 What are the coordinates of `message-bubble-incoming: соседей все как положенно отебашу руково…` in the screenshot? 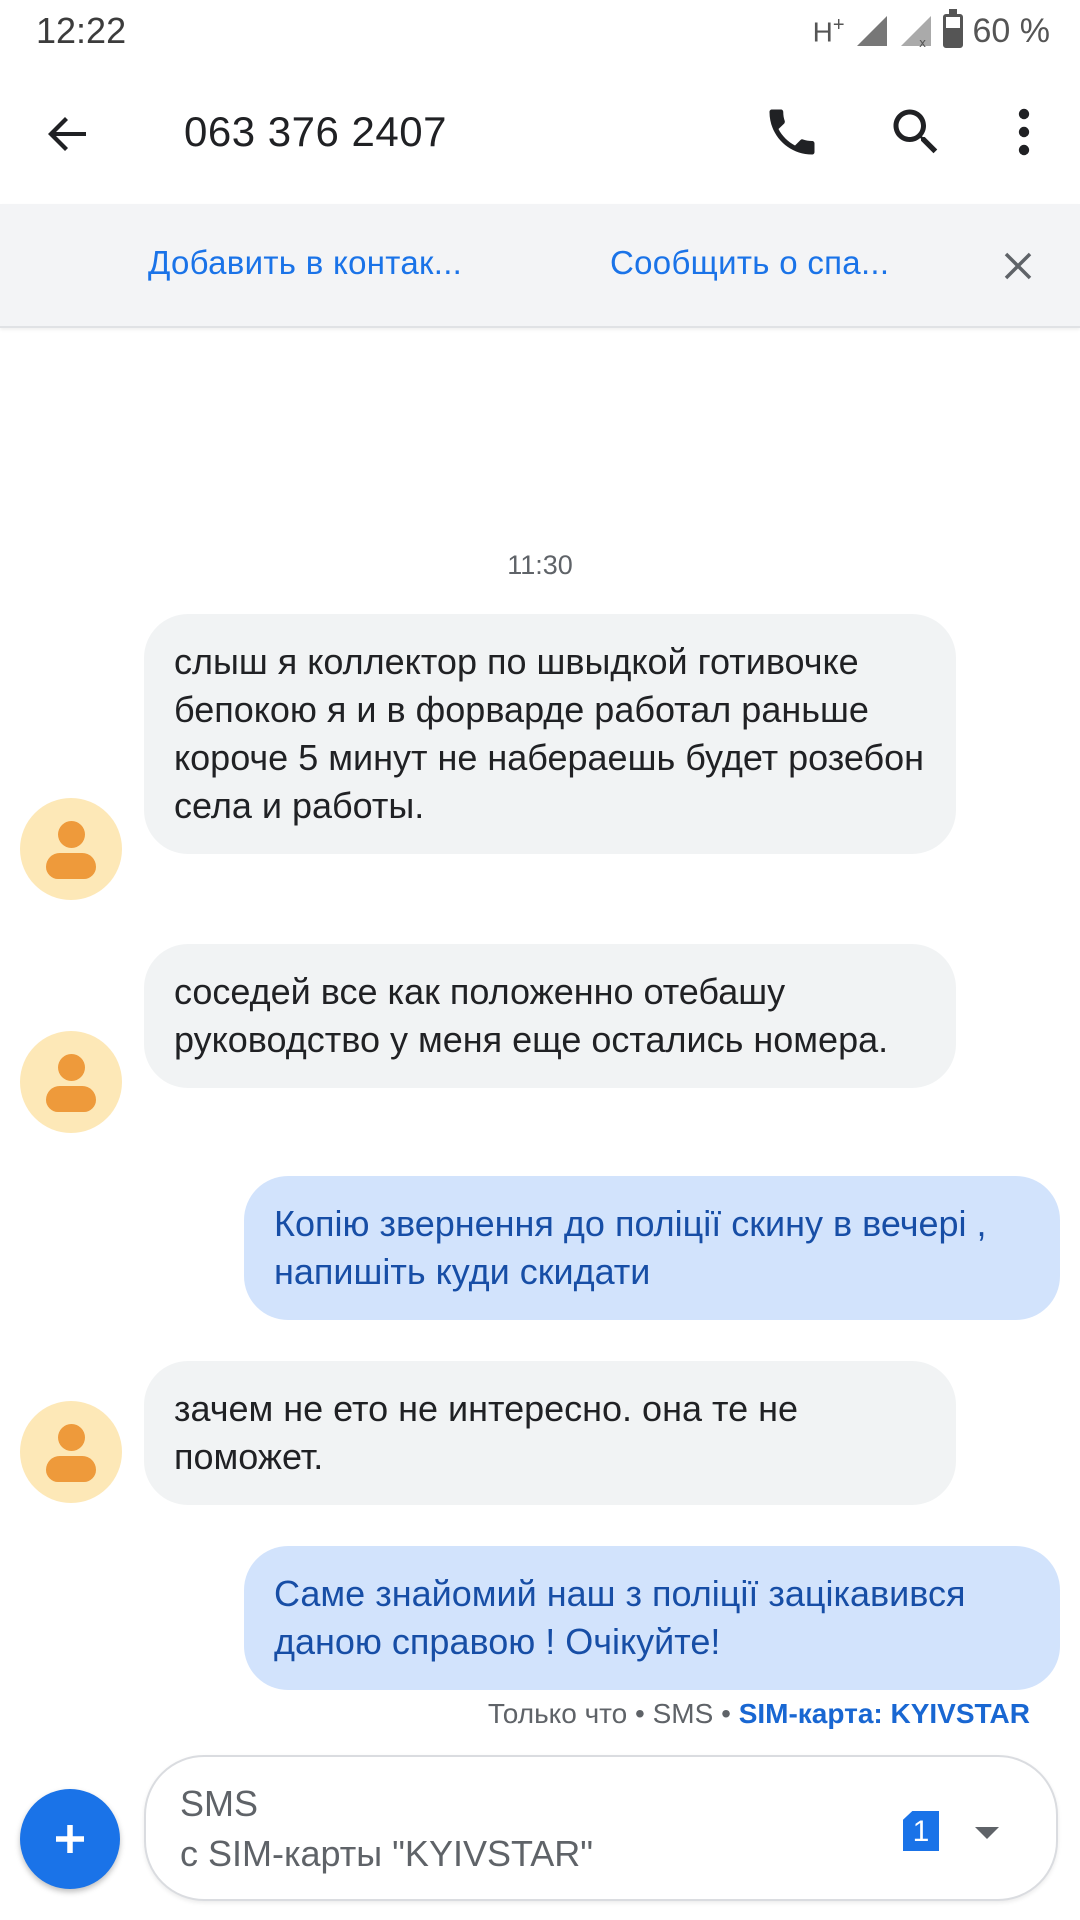 It's located at (550, 1016).